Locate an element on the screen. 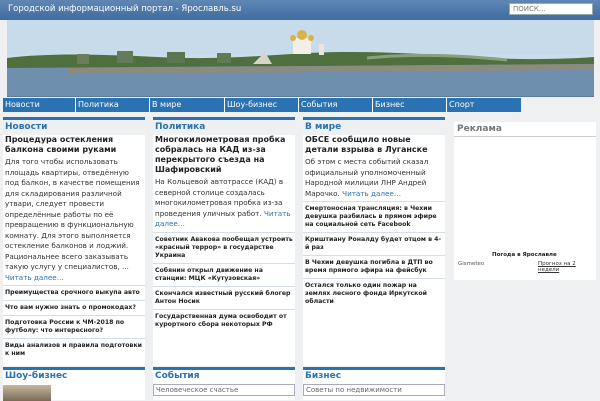 The height and width of the screenshot is (401, 600). politics-heading: Политика is located at coordinates (224, 126).